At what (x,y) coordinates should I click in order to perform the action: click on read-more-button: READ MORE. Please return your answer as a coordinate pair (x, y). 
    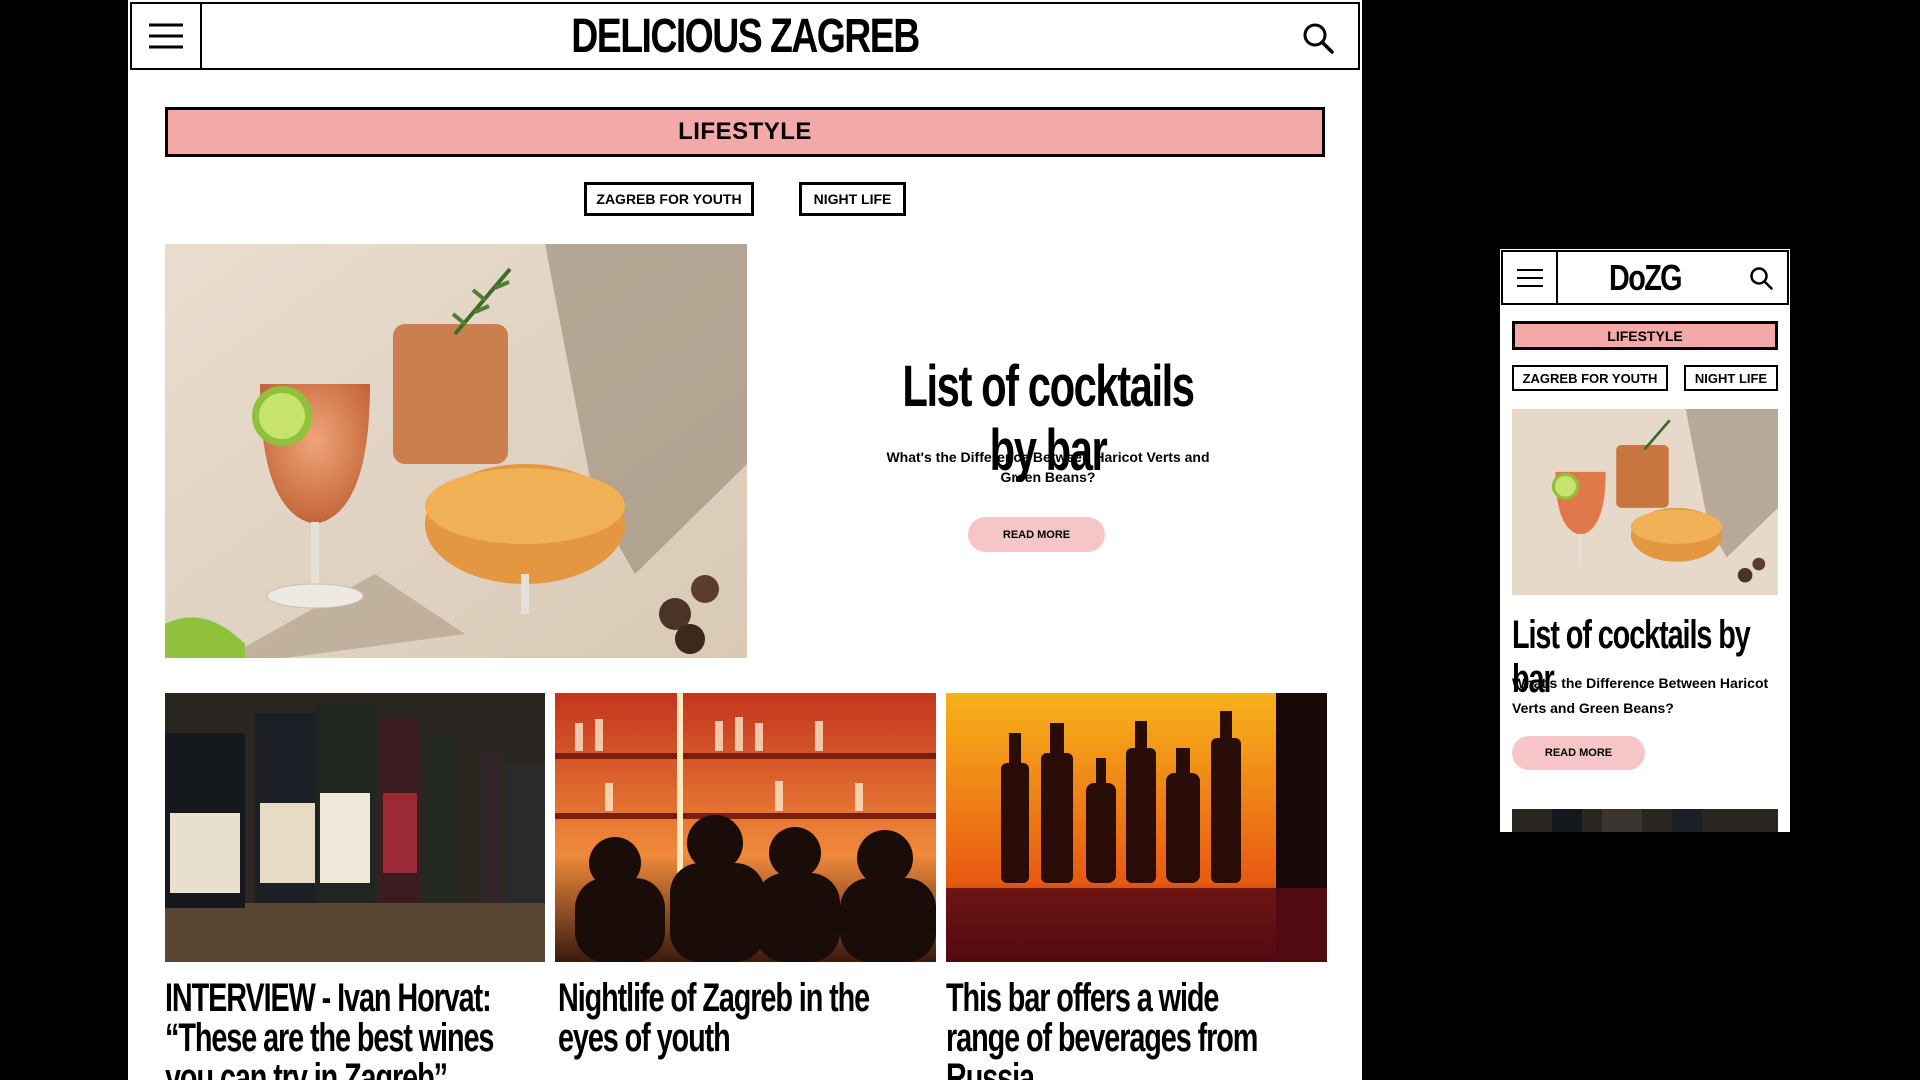
    Looking at the image, I should click on (1036, 534).